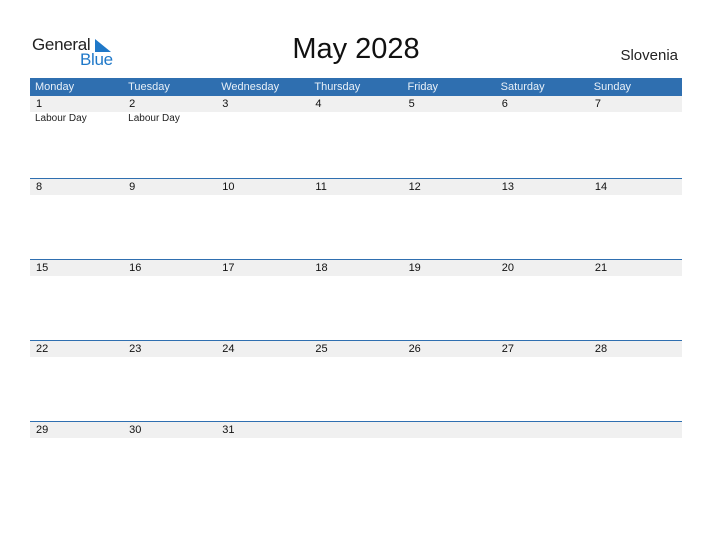 The height and width of the screenshot is (550, 712). What do you see at coordinates (597, 104) in the screenshot?
I see `day-number: 7` at bounding box center [597, 104].